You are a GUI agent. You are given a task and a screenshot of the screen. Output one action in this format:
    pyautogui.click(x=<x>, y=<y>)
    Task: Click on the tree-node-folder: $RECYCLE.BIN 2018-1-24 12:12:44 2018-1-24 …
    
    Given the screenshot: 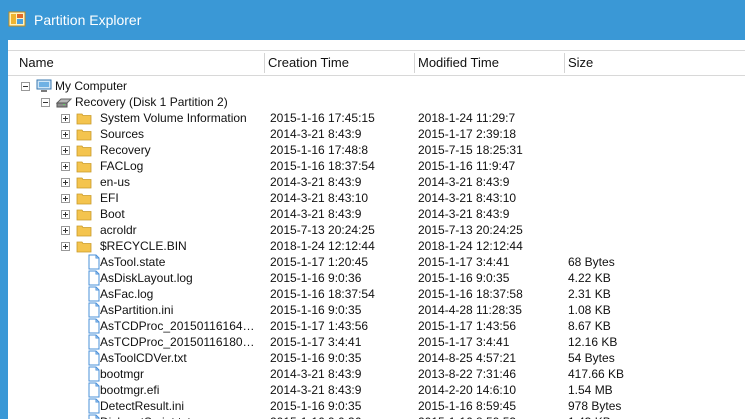 What is the action you would take?
    pyautogui.click(x=376, y=246)
    